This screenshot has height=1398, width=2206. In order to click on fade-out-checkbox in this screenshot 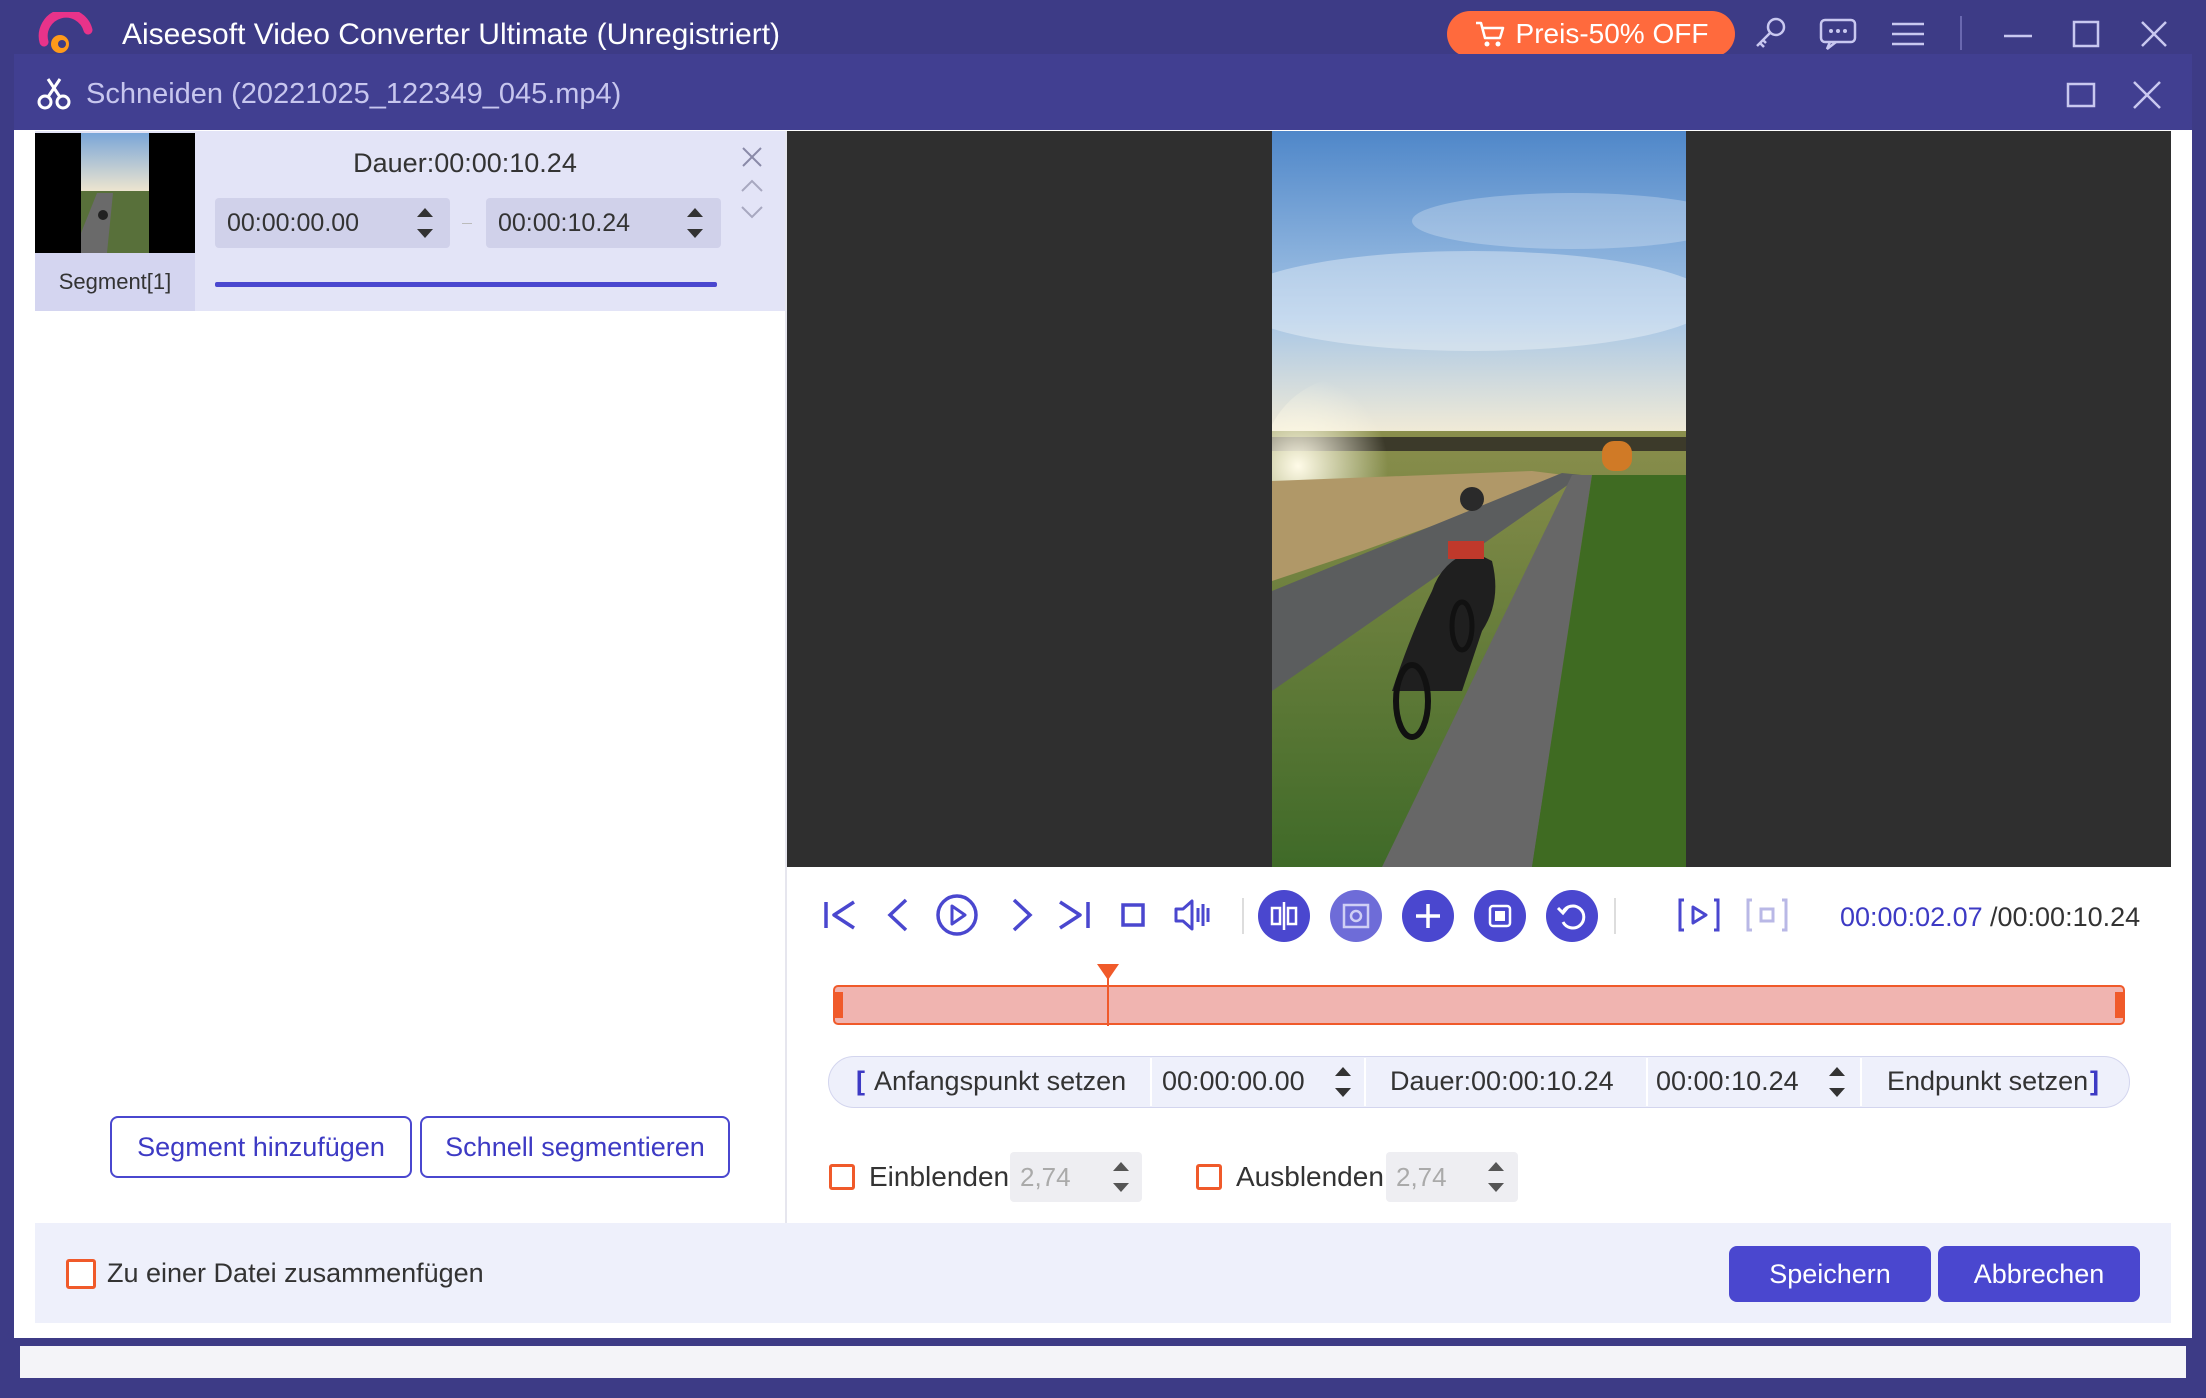, I will do `click(1209, 1177)`.